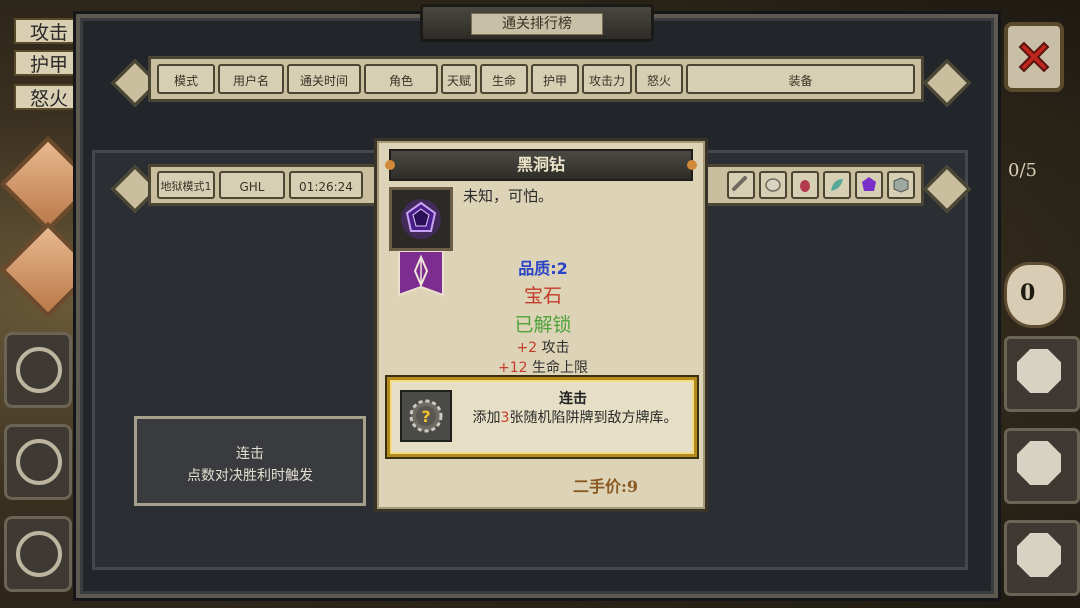  Describe the element at coordinates (805, 185) in the screenshot. I see `beetle-icon` at that location.